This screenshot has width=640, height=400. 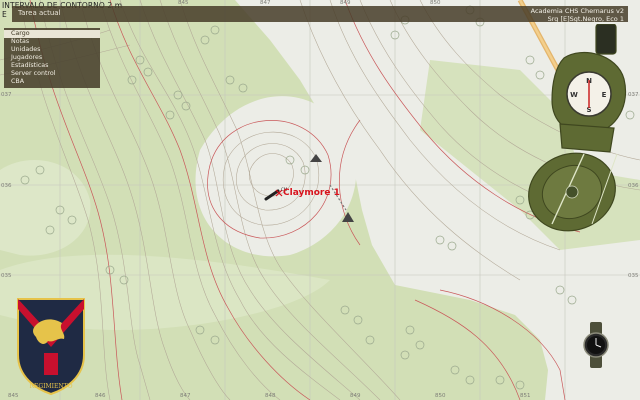 I want to click on grid-label-top: 850, so click(x=435, y=3).